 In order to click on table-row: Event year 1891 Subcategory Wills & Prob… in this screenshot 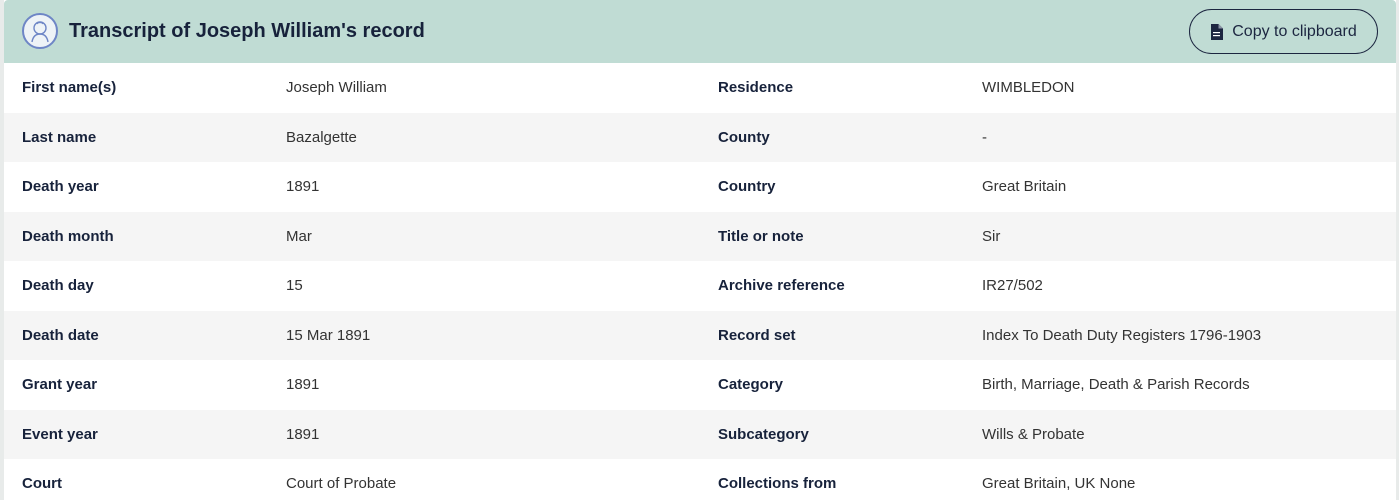, I will do `click(700, 434)`.